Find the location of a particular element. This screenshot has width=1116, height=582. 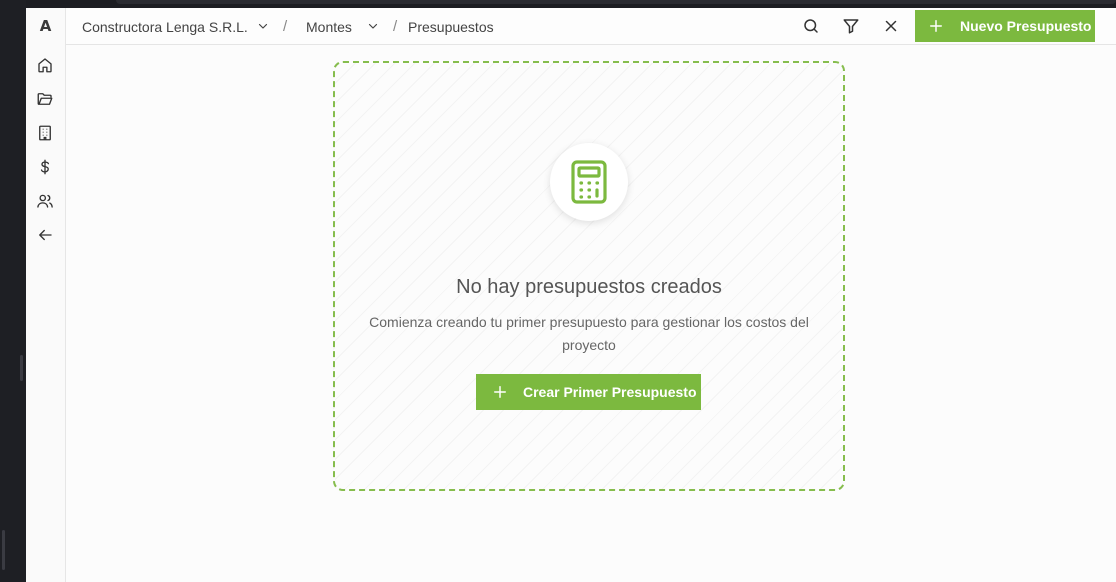

dollar-icon is located at coordinates (45, 167).